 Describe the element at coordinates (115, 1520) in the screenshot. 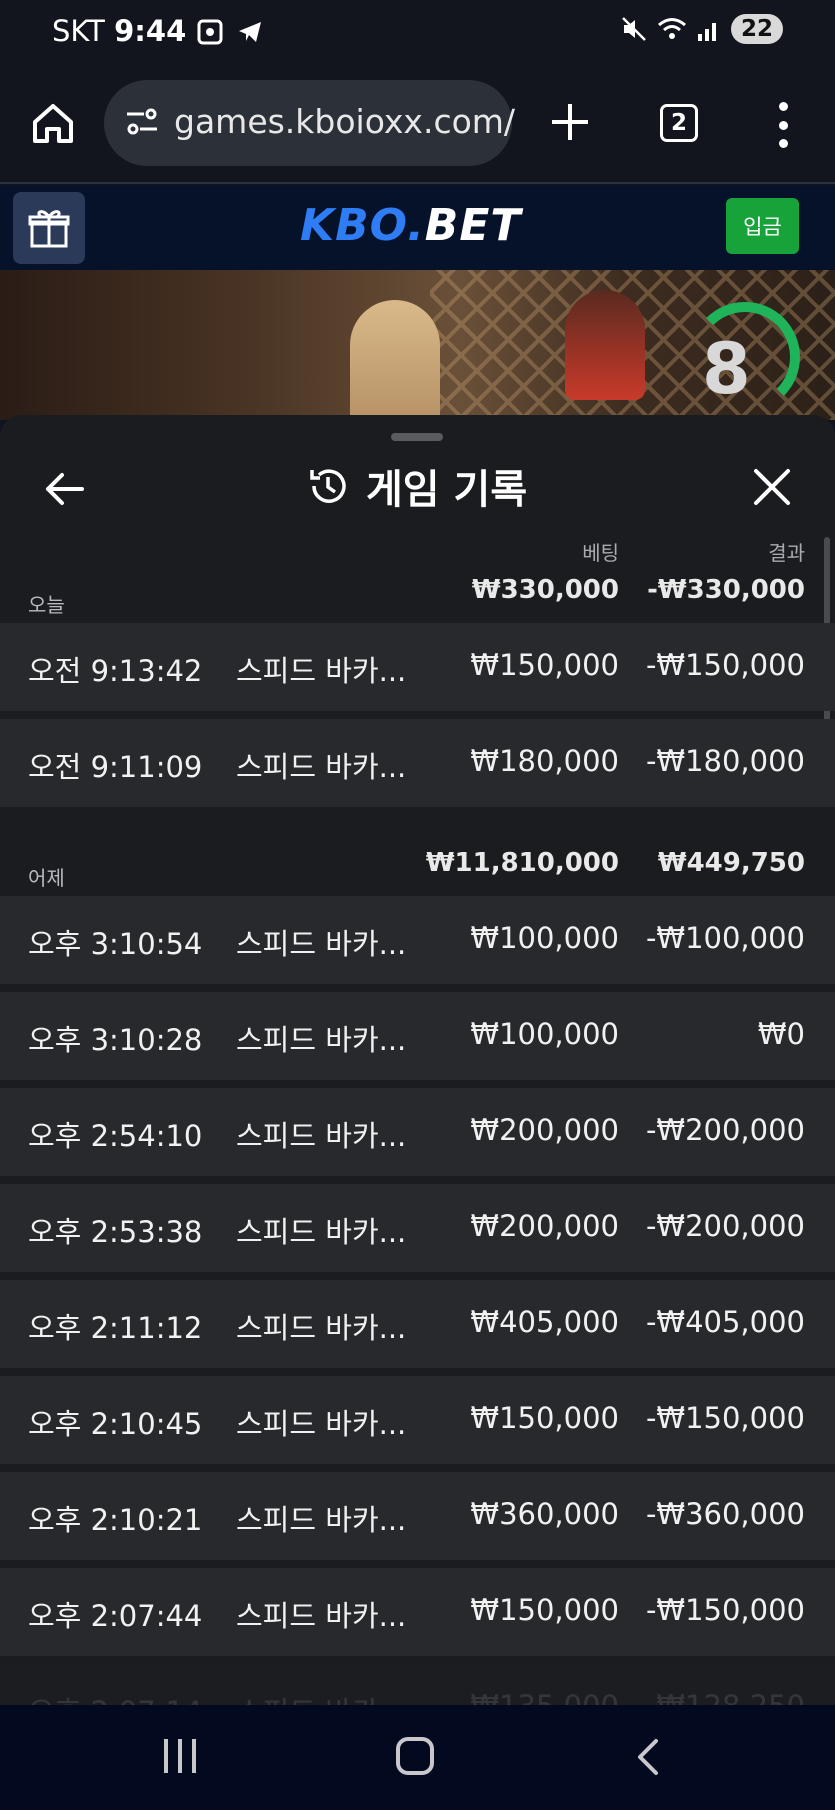

I see `row-time: 오후 2:10:21` at that location.